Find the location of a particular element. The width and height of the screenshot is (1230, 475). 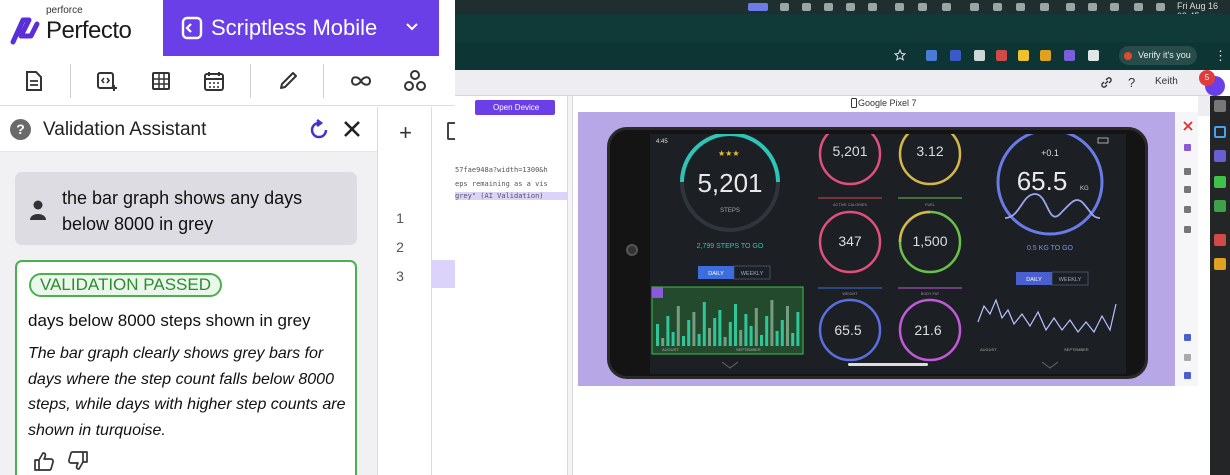

link-icon is located at coordinates (1106, 82).